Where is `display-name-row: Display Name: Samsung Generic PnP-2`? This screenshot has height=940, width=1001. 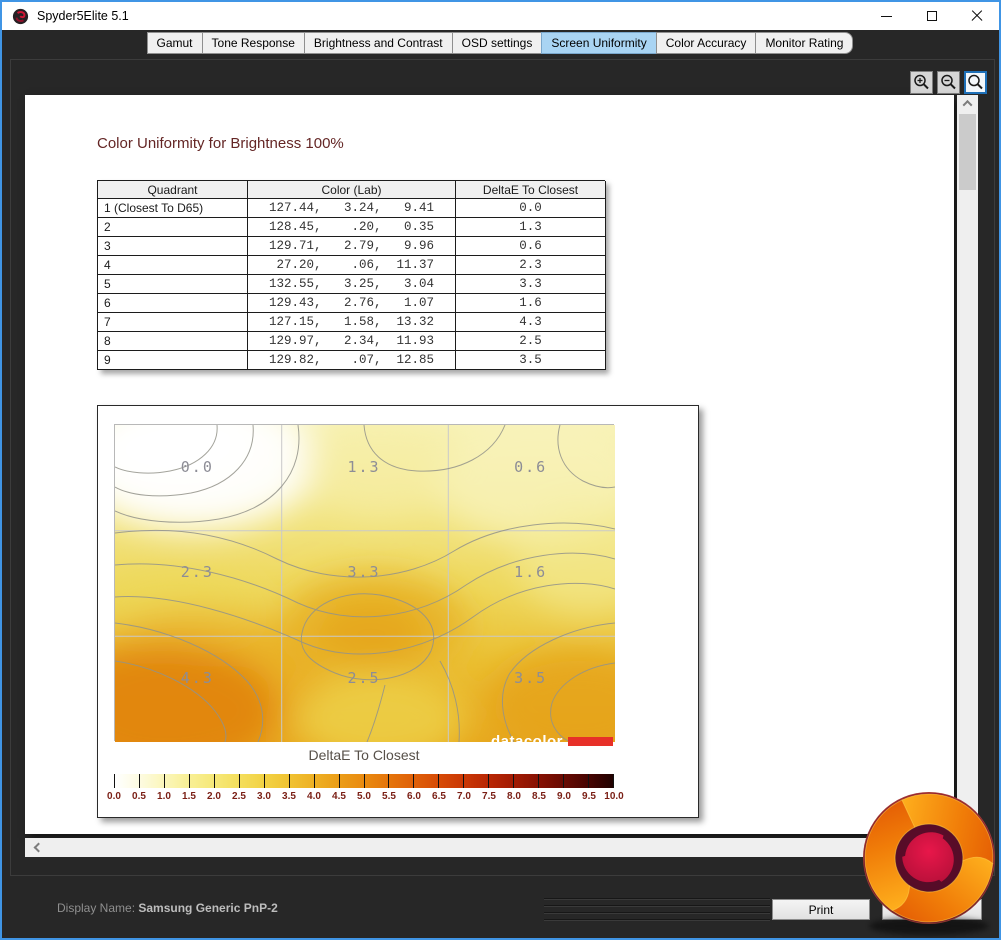 display-name-row: Display Name: Samsung Generic PnP-2 is located at coordinates (167, 908).